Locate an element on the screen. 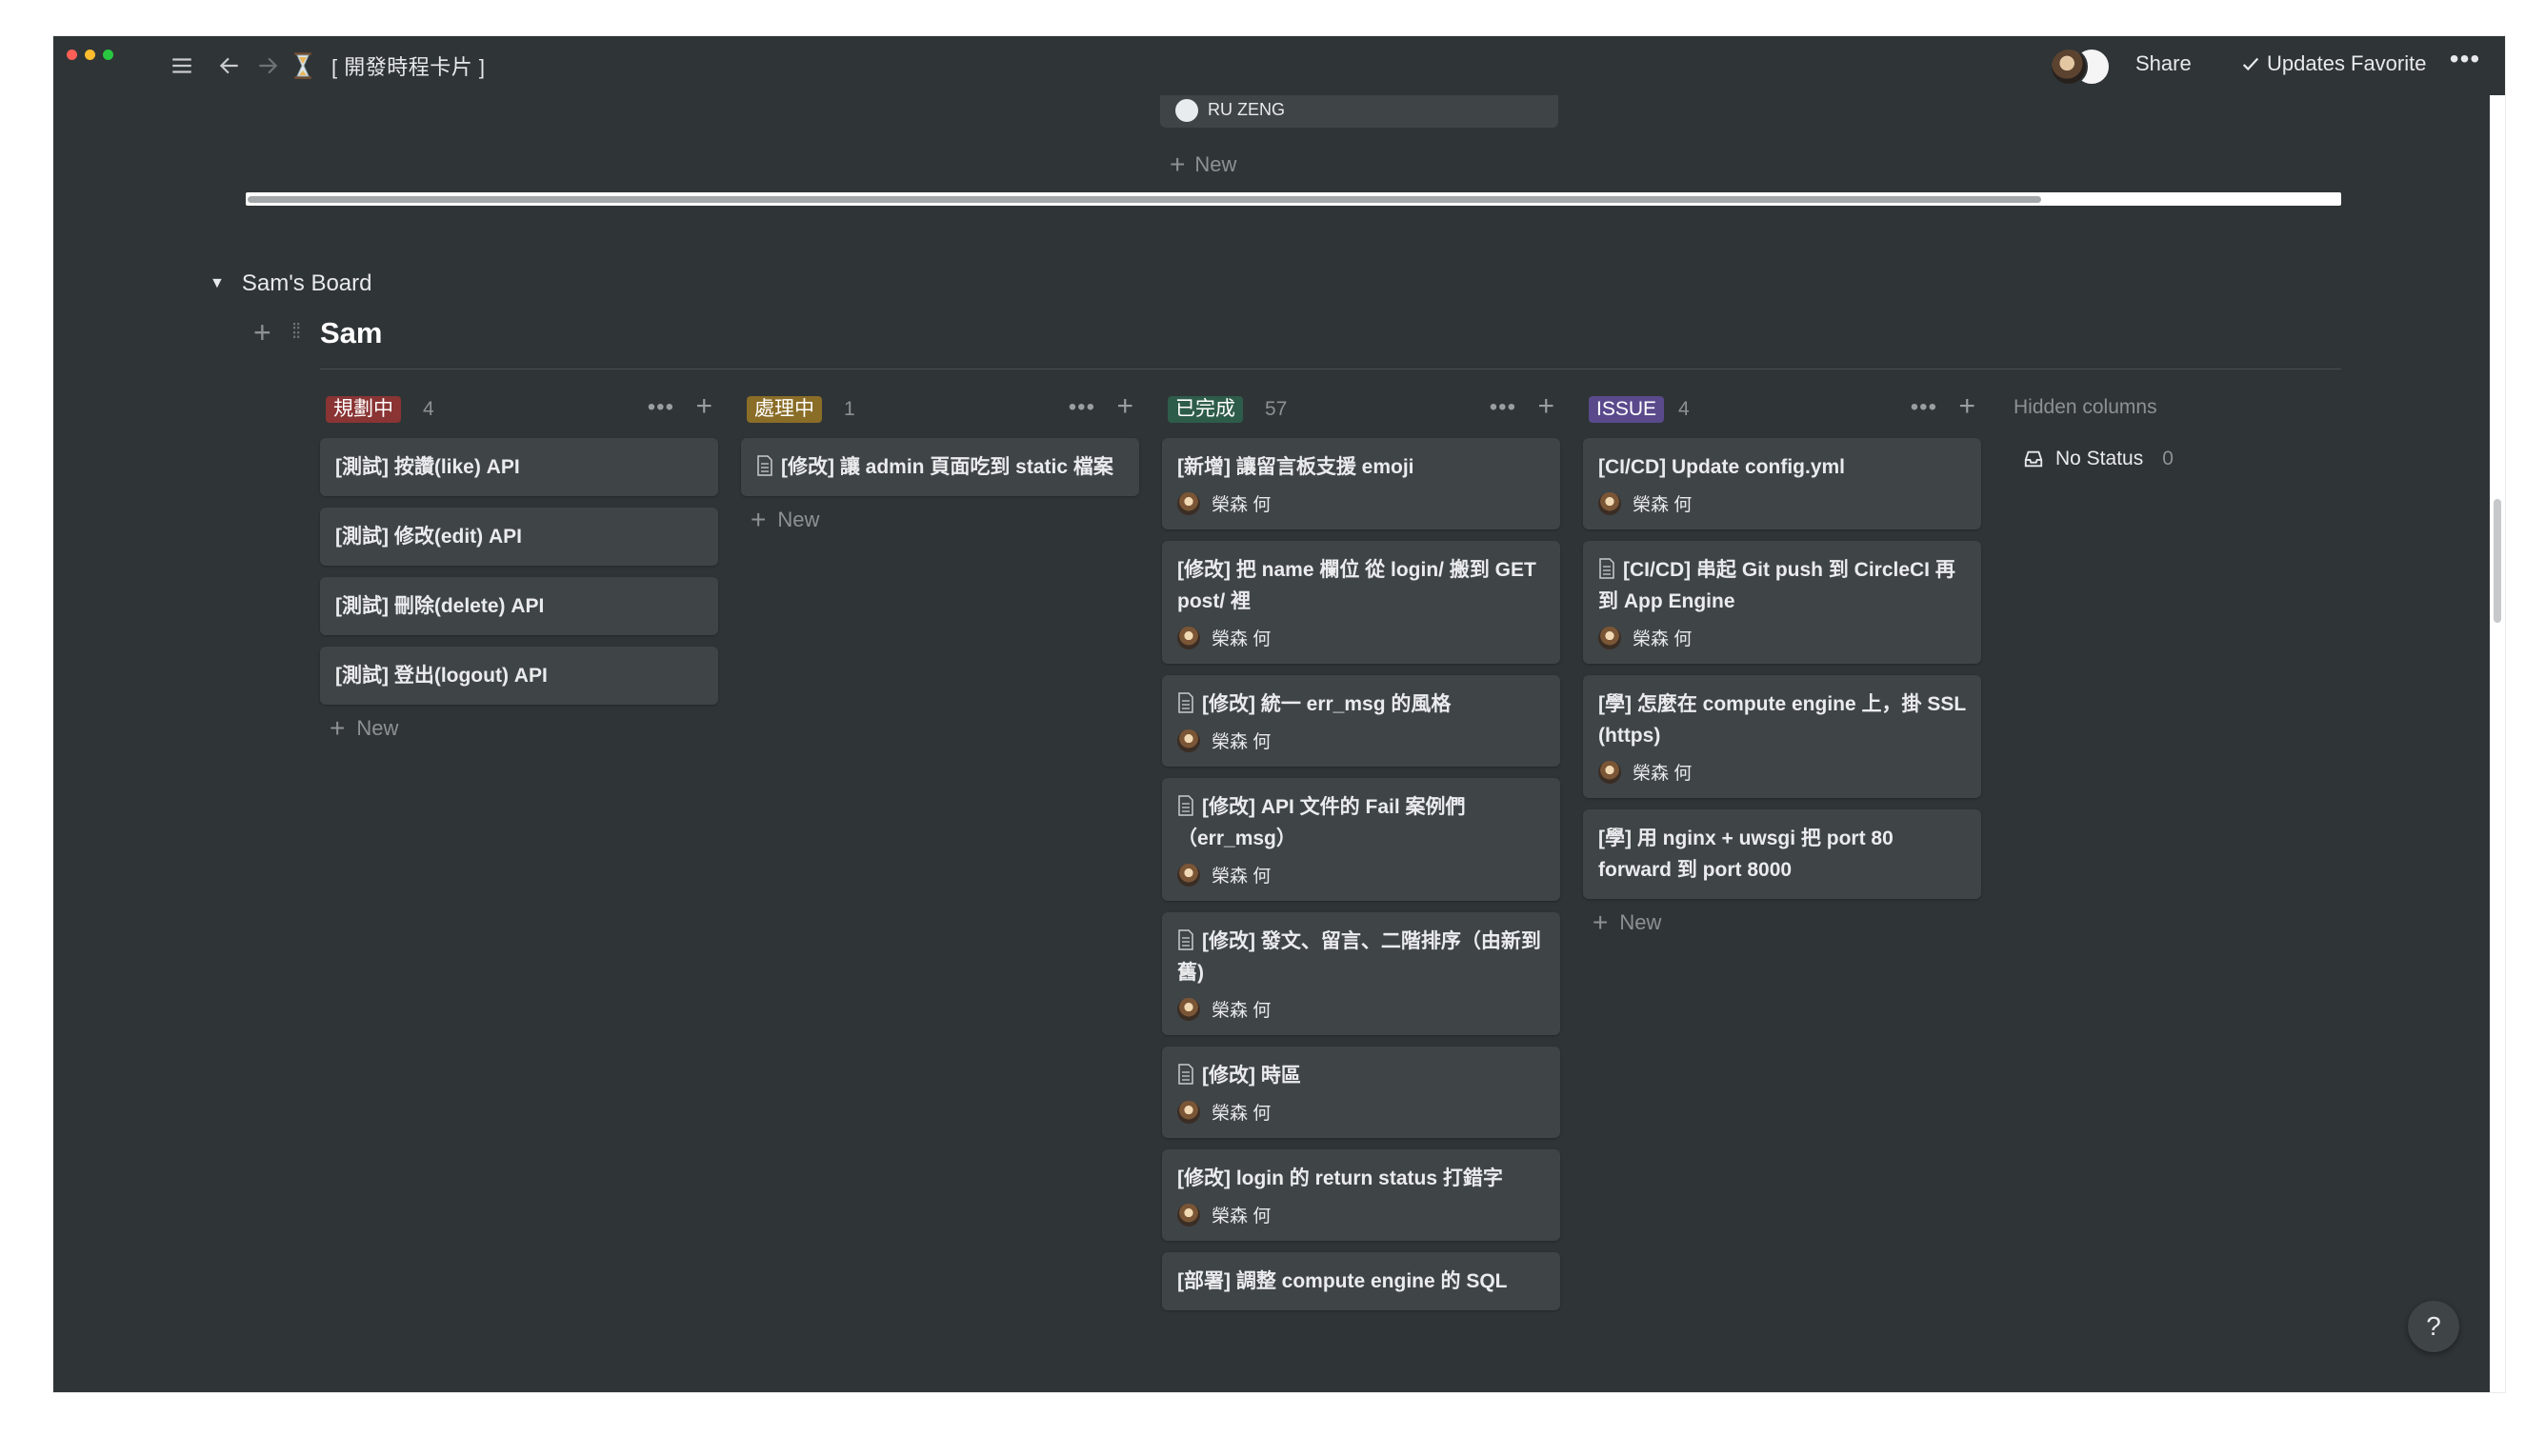 The width and height of the screenshot is (2545, 1456). add-block-icon: + is located at coordinates (262, 333).